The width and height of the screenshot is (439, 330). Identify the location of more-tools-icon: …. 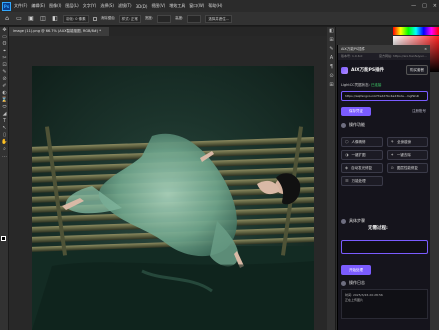
(4, 156).